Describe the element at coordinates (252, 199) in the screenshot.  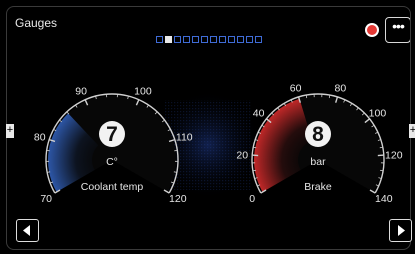
I see `gauge-tick-label: 0` at that location.